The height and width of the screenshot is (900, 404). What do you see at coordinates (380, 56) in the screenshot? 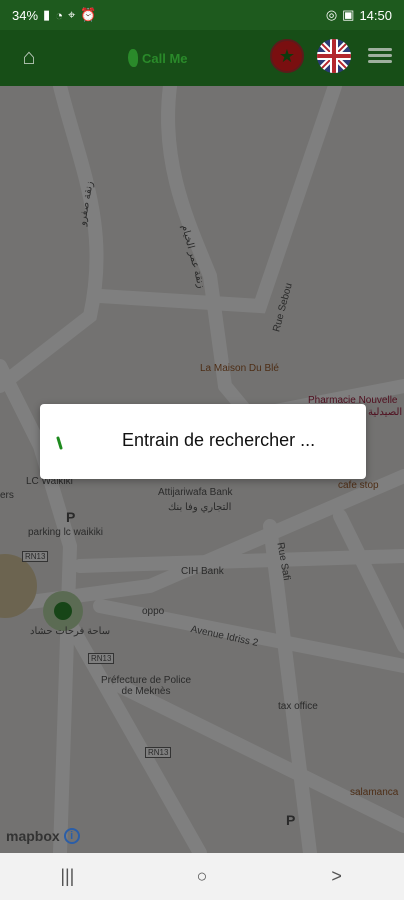
I see `hamburger-menu-icon` at bounding box center [380, 56].